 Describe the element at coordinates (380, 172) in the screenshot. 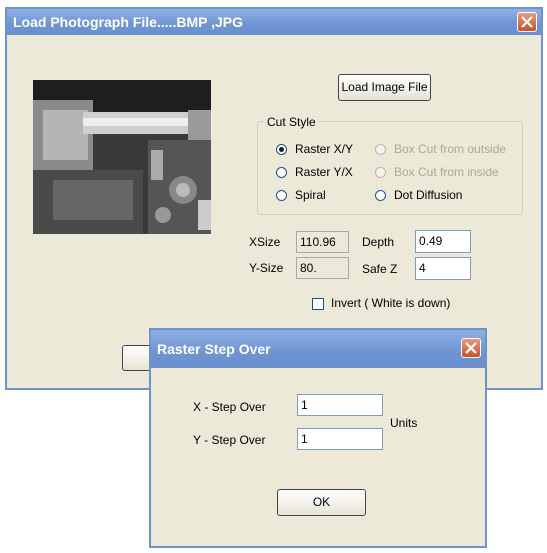

I see `box-cut-inside-radio` at that location.